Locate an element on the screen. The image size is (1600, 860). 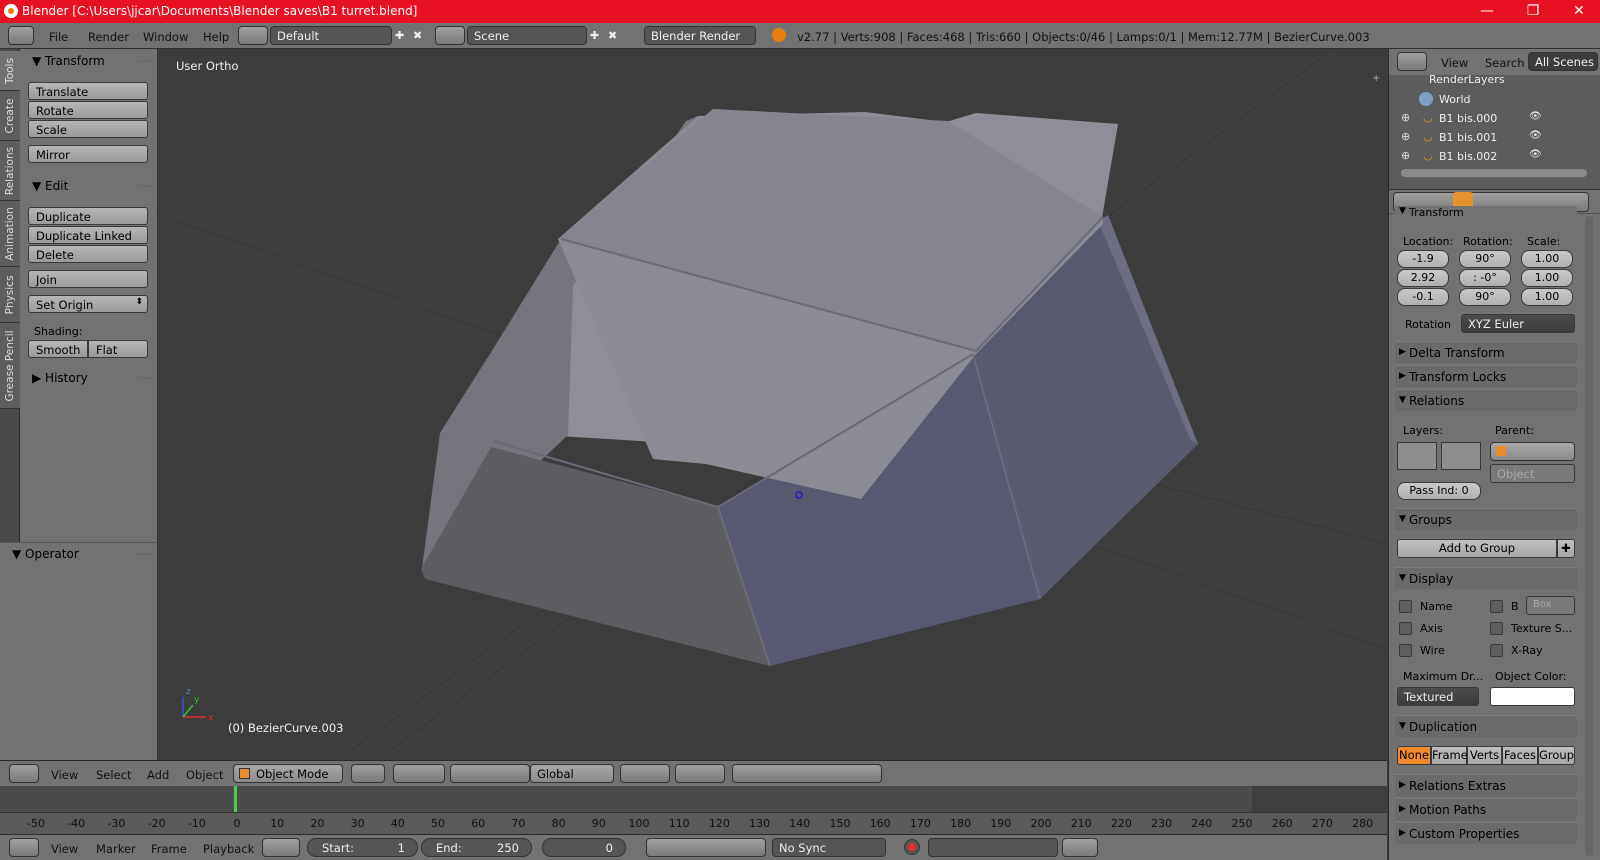
tab-animation: Animation is located at coordinates (10, 234).